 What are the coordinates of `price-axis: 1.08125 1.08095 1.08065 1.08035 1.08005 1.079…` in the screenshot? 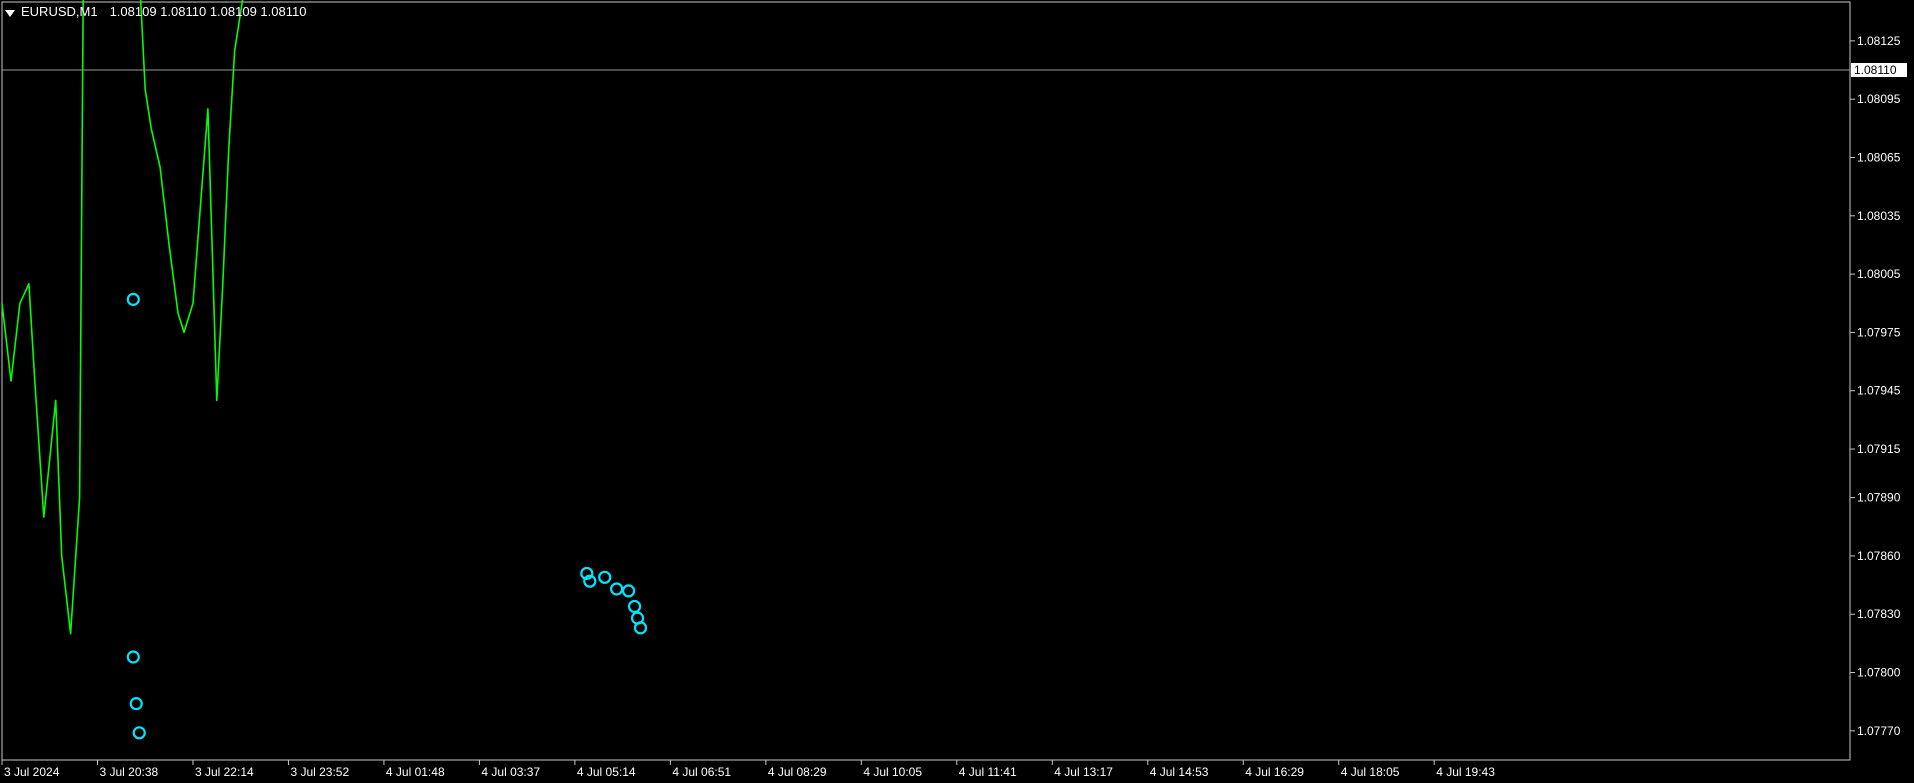 It's located at (1875, 386).